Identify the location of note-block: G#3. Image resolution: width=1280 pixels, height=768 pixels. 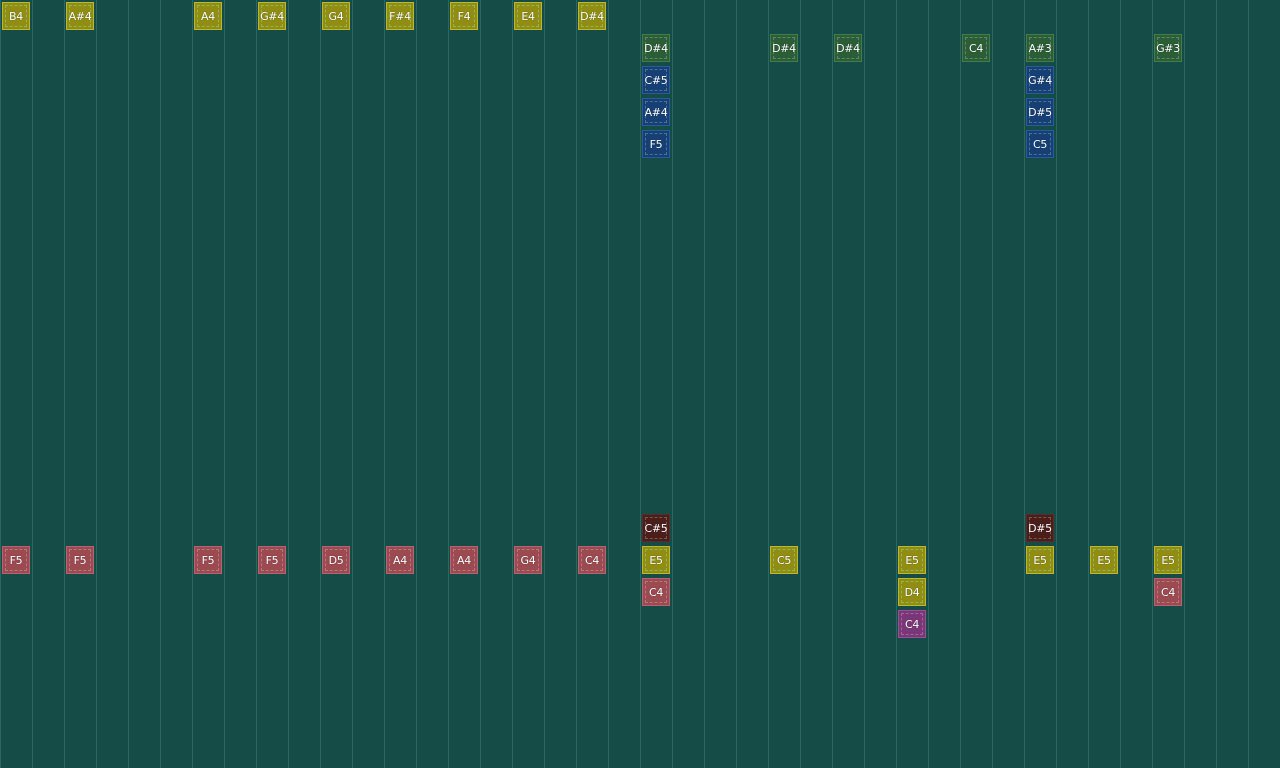
(1168, 48).